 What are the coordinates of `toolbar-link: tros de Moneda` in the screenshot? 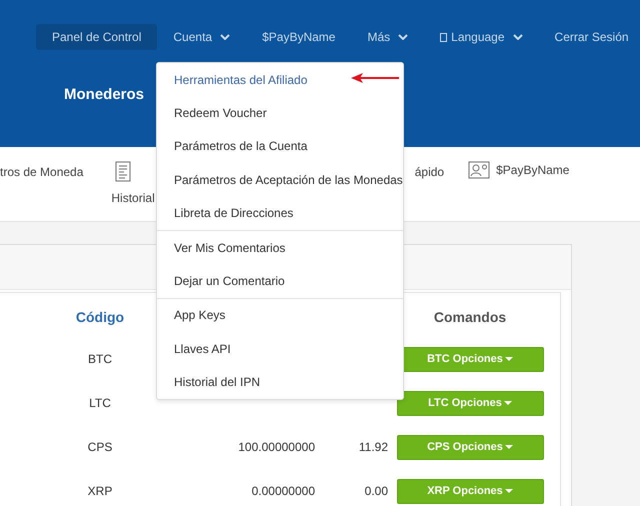 It's located at (42, 172).